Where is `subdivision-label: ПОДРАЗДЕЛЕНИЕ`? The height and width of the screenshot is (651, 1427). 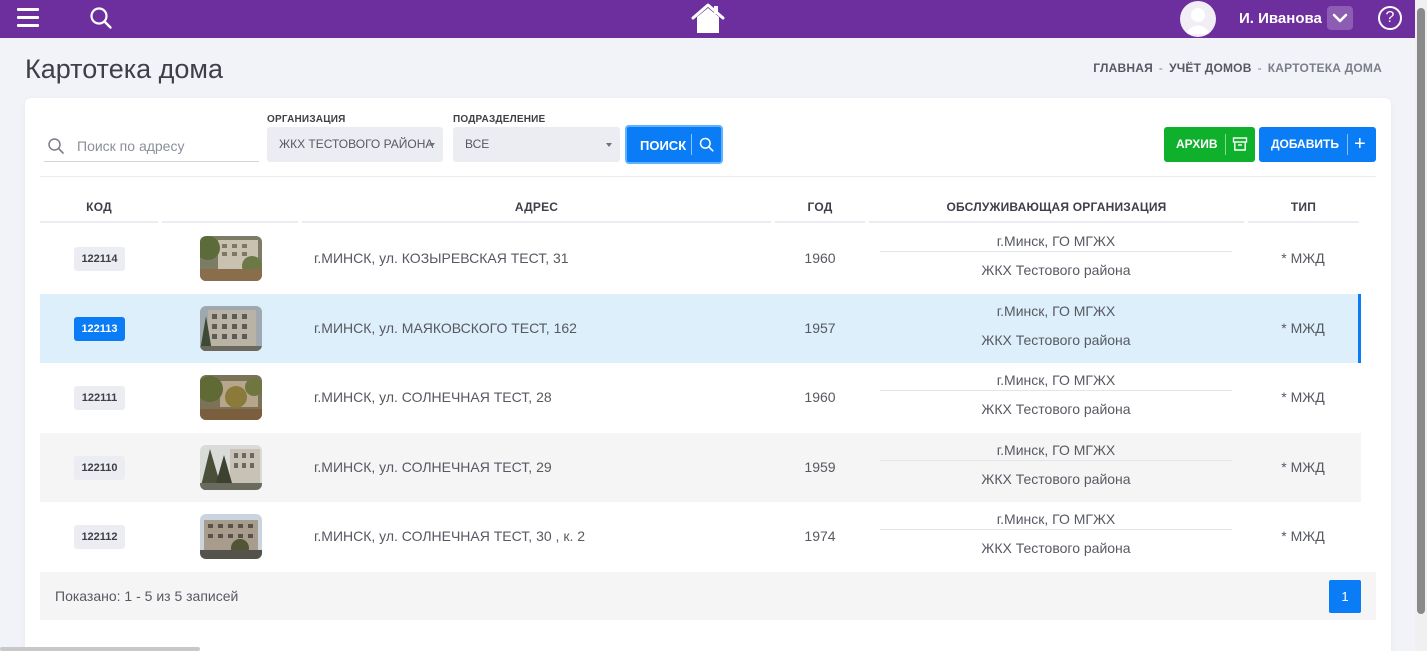
subdivision-label: ПОДРАЗДЕЛЕНИЕ is located at coordinates (499, 119).